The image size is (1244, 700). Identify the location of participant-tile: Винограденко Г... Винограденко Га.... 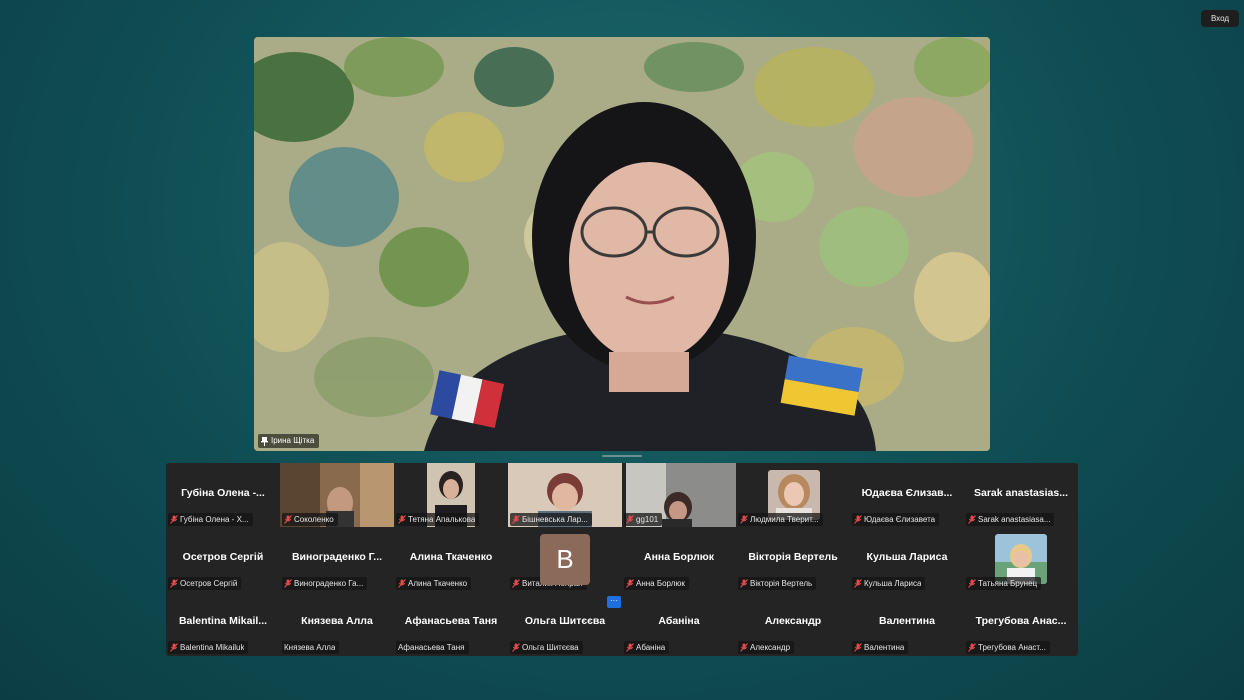
(337, 559).